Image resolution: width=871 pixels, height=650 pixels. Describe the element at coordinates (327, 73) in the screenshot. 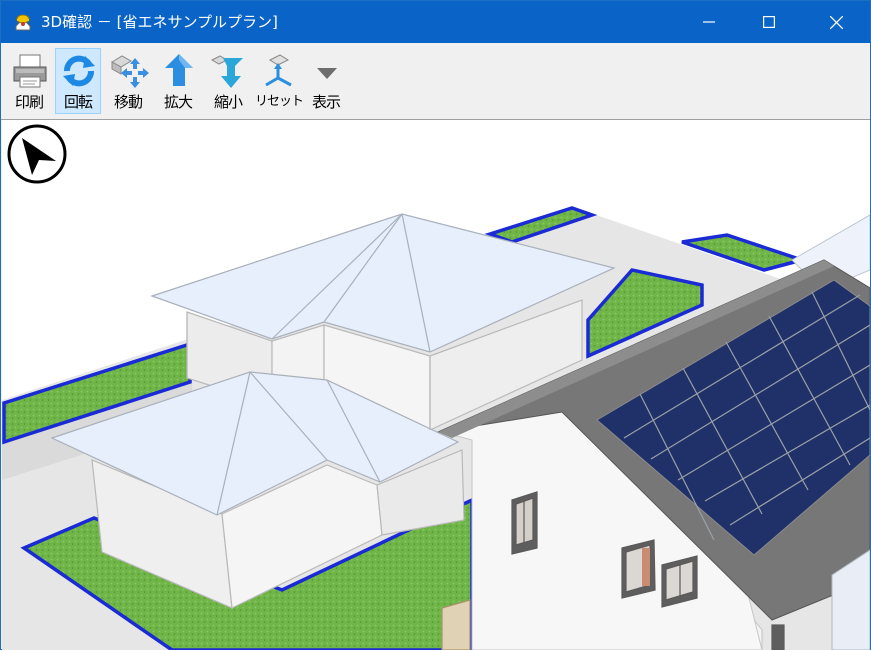

I see `dropdown-icon` at that location.